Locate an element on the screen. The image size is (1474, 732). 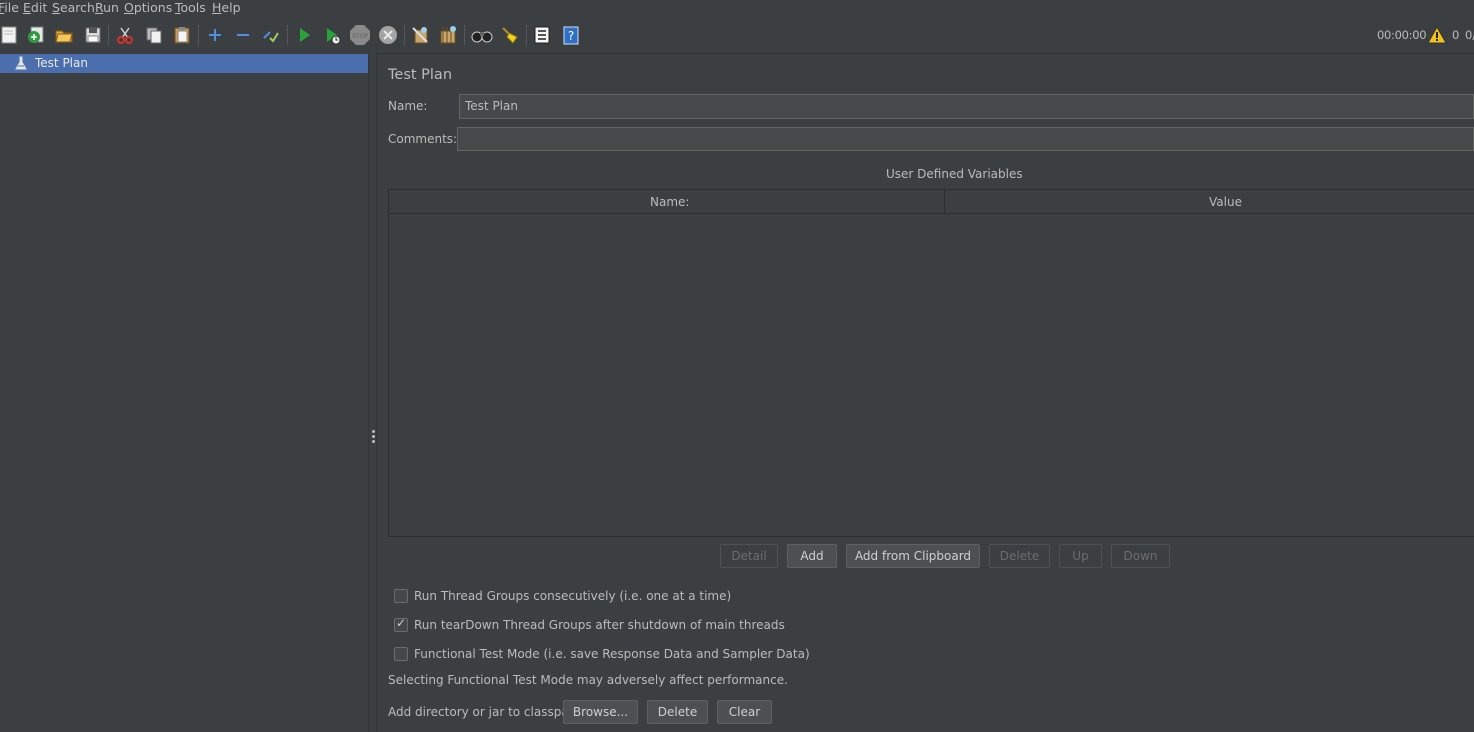
shutdown-icon is located at coordinates (388, 35).